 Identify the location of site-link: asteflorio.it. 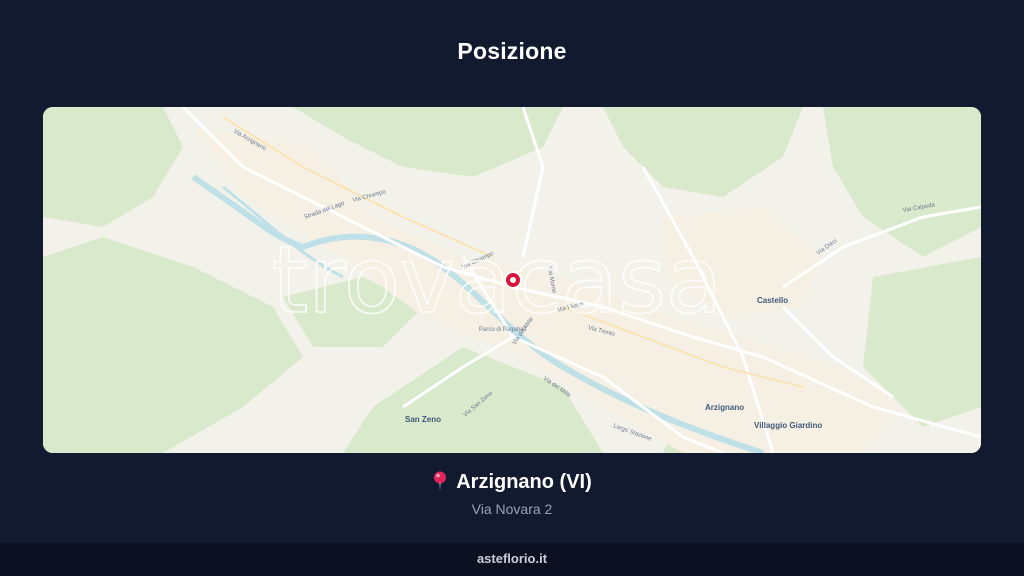
(512, 558).